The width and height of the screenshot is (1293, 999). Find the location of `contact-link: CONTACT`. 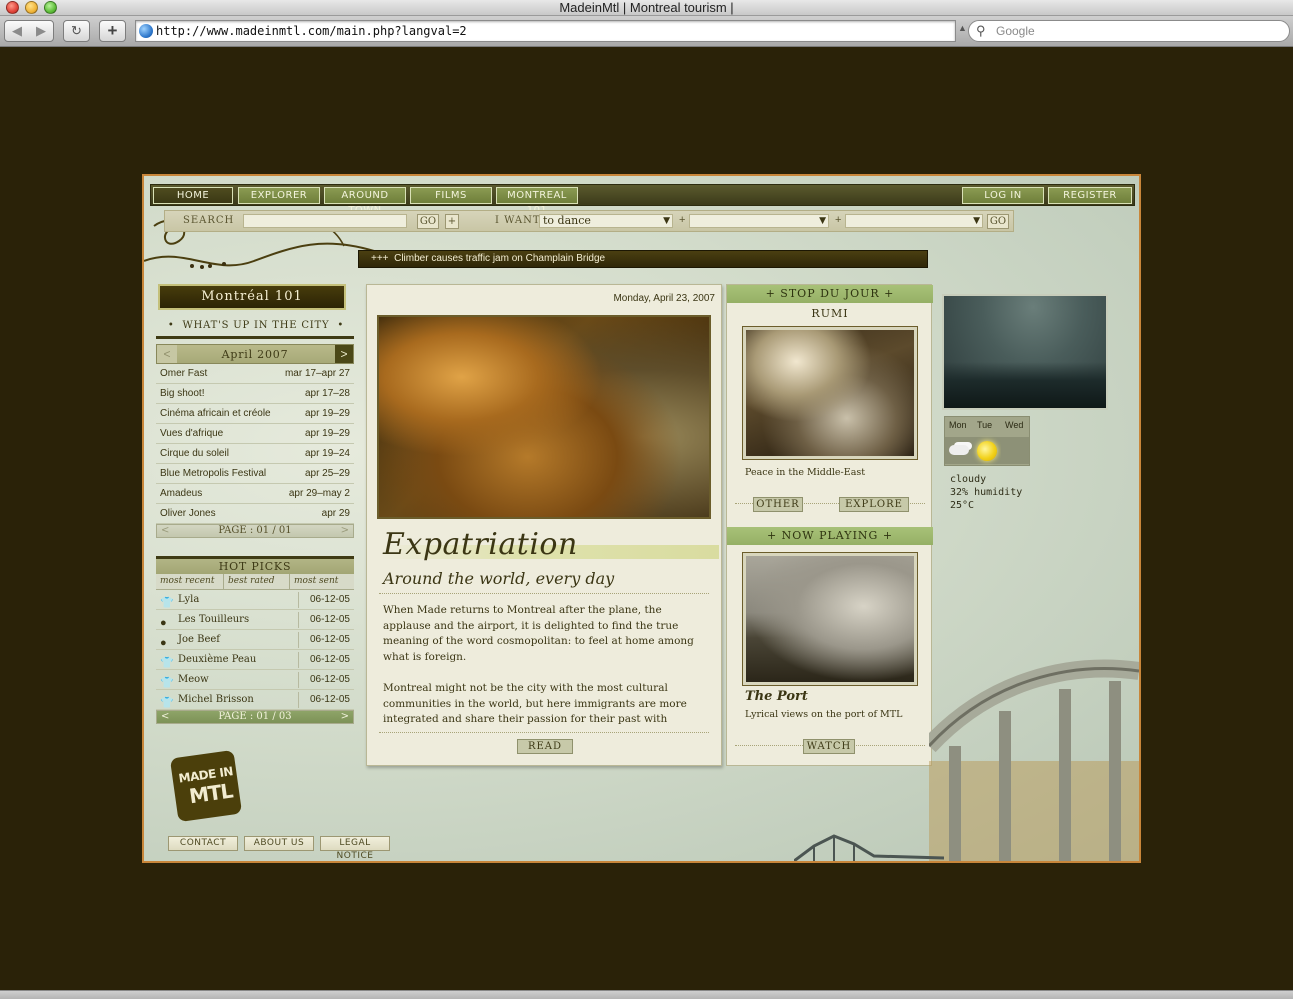

contact-link: CONTACT is located at coordinates (203, 843).